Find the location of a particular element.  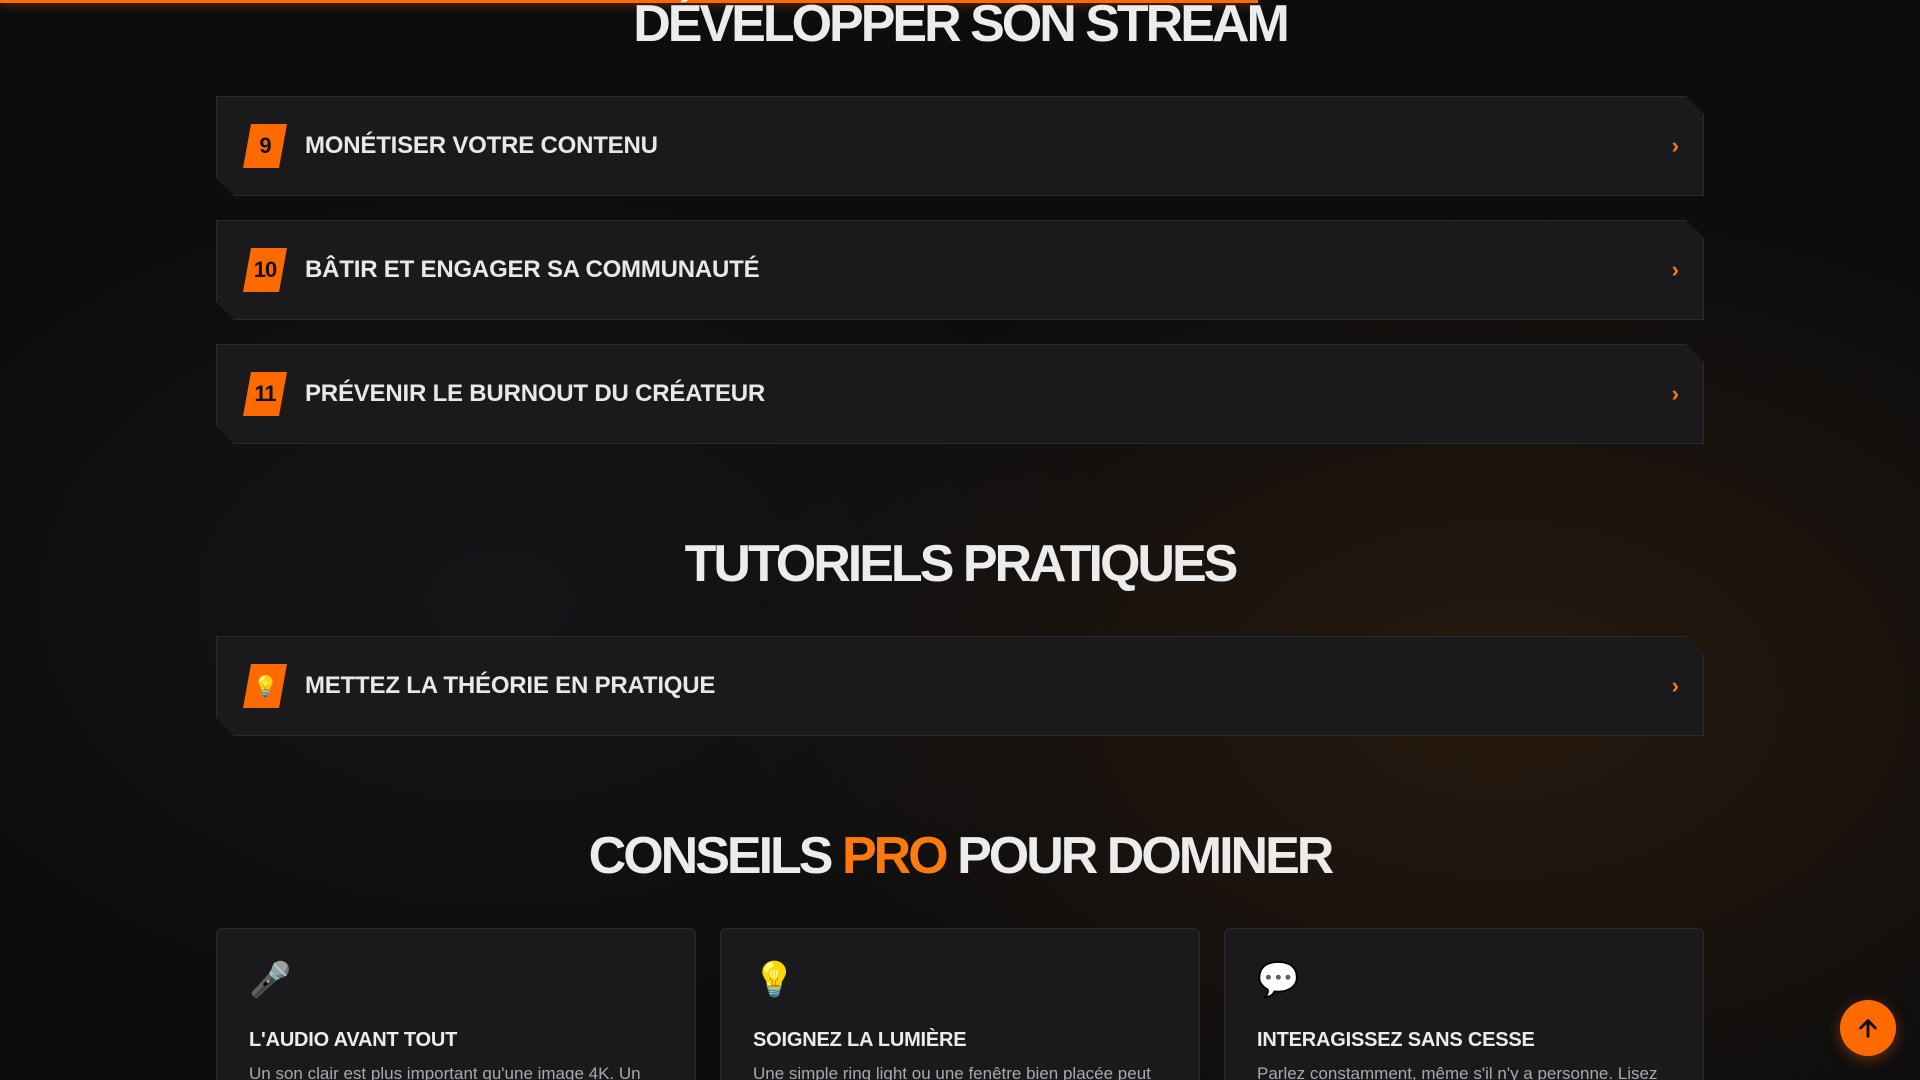

module-title: METTEZ LA THÉORIE EN PRATIQUE is located at coordinates (510, 685).